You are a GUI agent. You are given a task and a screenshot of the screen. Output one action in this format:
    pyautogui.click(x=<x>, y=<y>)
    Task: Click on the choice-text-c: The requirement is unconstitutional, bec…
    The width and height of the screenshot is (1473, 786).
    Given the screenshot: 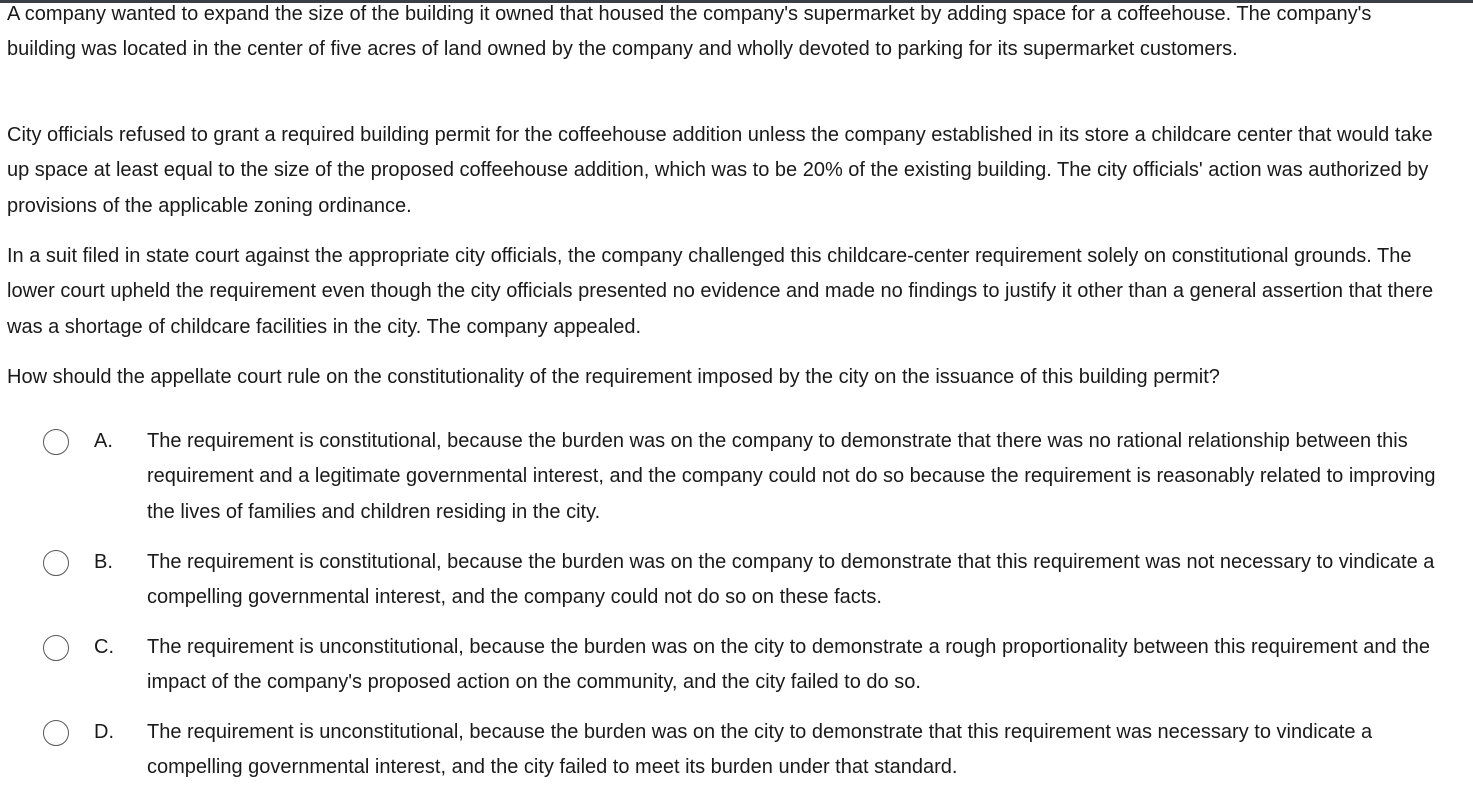 What is the action you would take?
    pyautogui.click(x=797, y=665)
    